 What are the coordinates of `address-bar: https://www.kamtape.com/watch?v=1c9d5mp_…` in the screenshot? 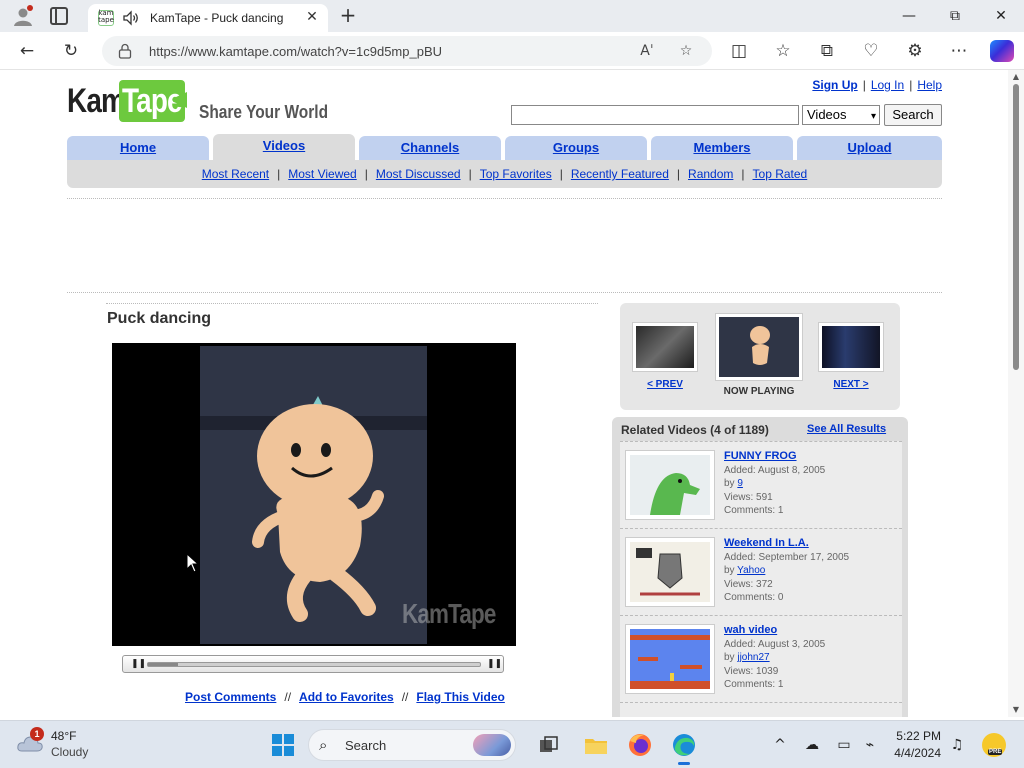 It's located at (407, 51).